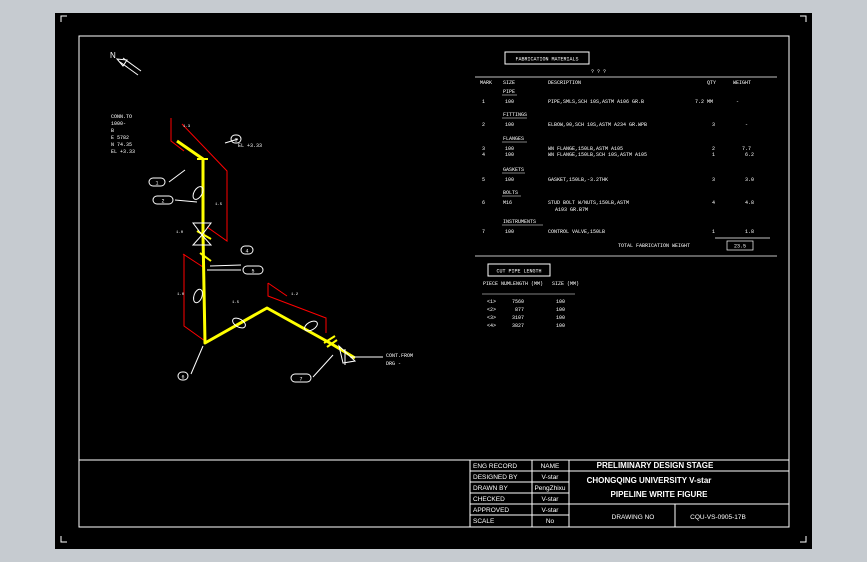 The image size is (867, 562). What do you see at coordinates (495, 466) in the screenshot?
I see `tb-label: ENG RECORD` at bounding box center [495, 466].